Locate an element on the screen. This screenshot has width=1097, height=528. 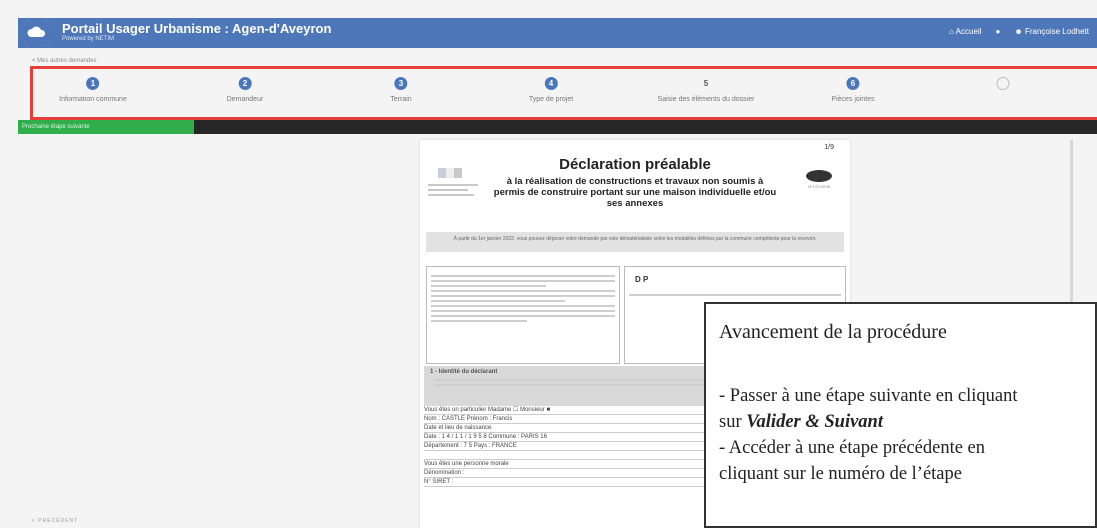
step-label: Pièces jointes is located at coordinates (853, 99).